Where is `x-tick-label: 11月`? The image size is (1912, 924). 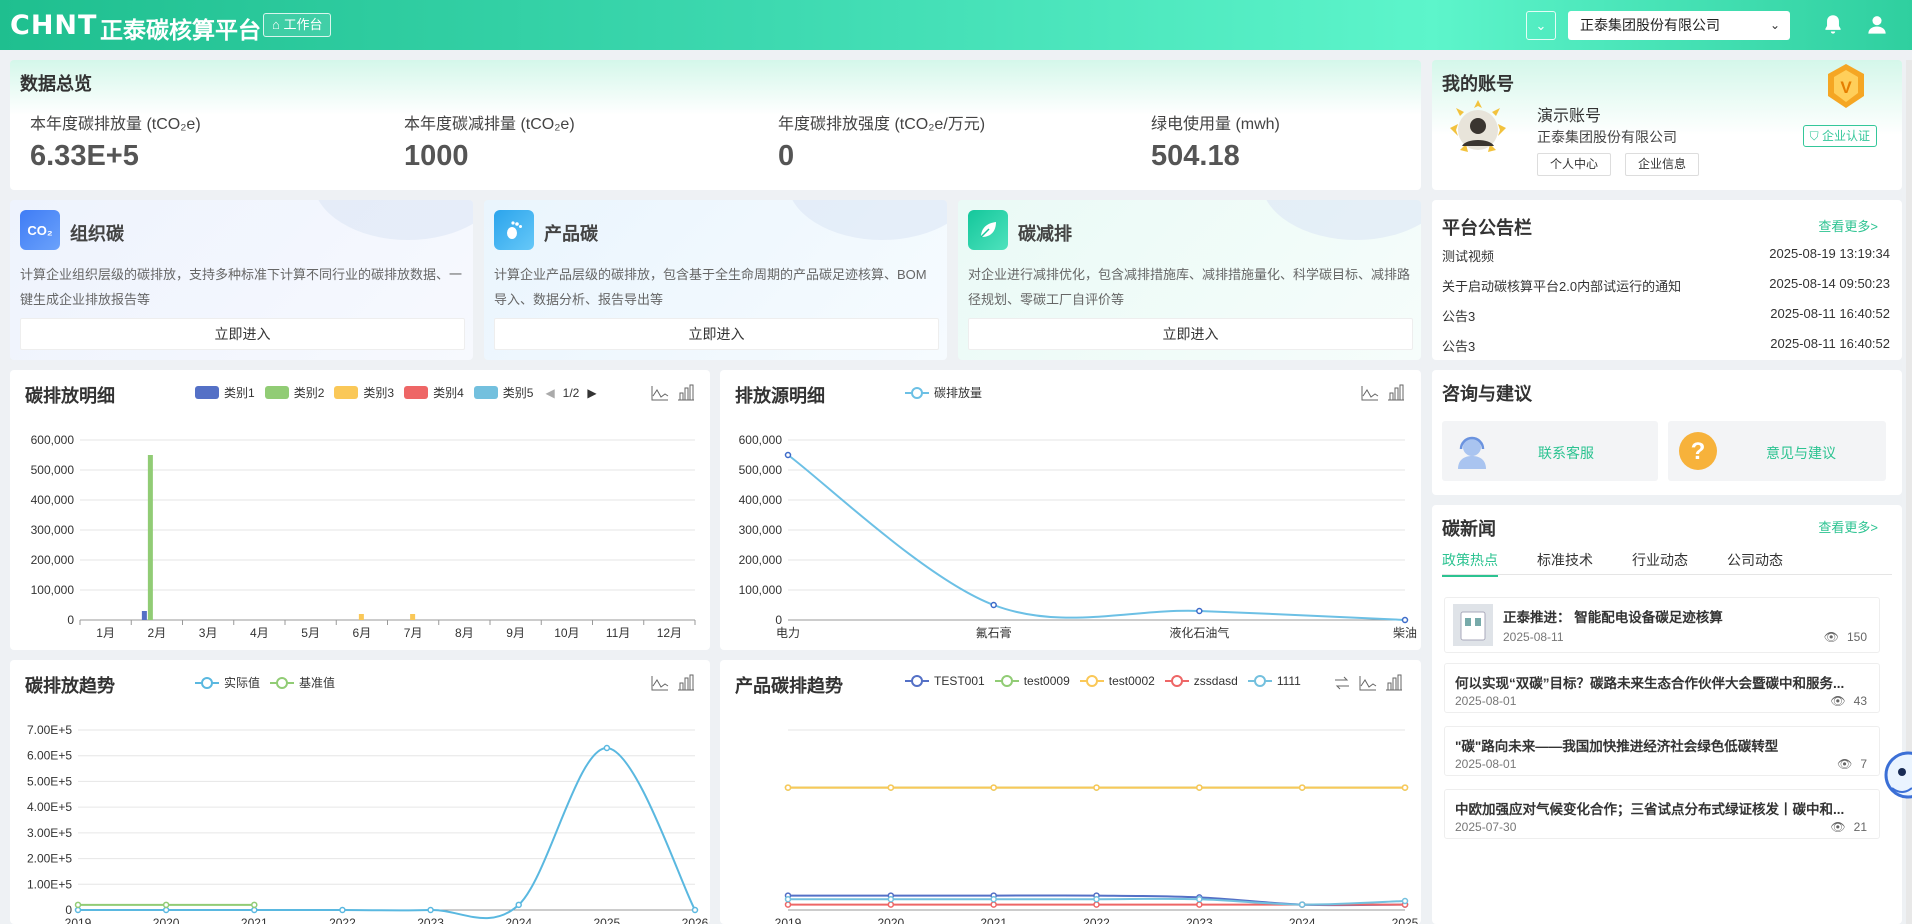
x-tick-label: 11月 is located at coordinates (618, 633).